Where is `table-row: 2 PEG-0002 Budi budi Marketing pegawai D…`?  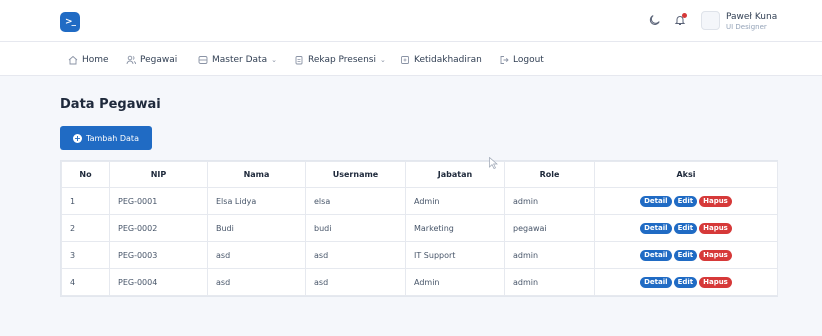
table-row: 2 PEG-0002 Budi budi Marketing pegawai D… is located at coordinates (419, 228).